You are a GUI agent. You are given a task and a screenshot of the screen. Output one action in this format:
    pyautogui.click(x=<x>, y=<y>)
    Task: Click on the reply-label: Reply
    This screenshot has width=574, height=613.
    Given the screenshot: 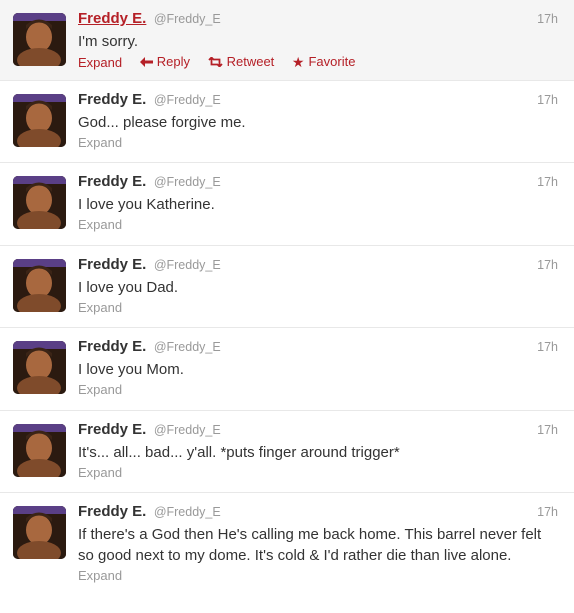 What is the action you would take?
    pyautogui.click(x=173, y=61)
    